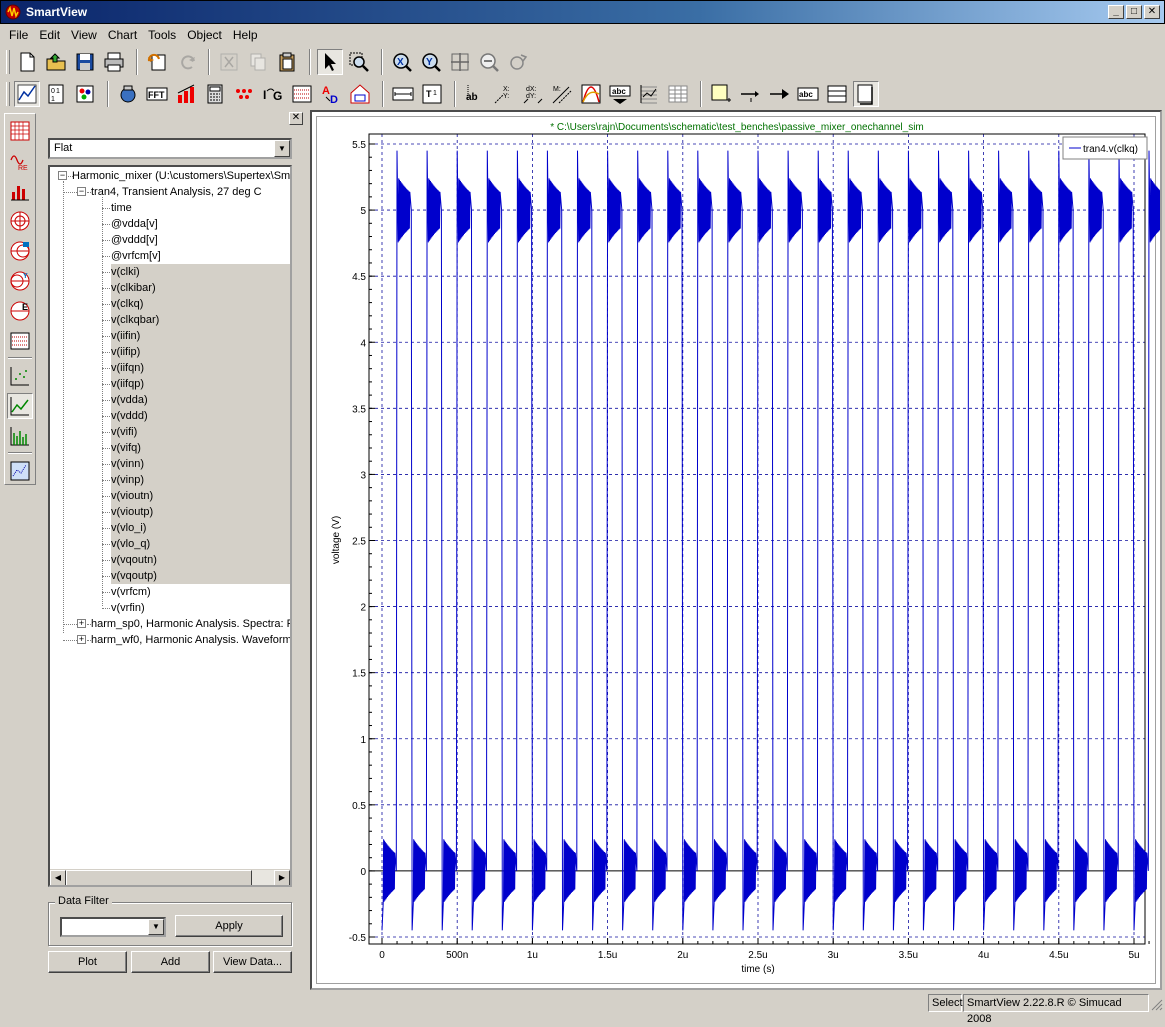  I want to click on table-grid-icon, so click(20, 131).